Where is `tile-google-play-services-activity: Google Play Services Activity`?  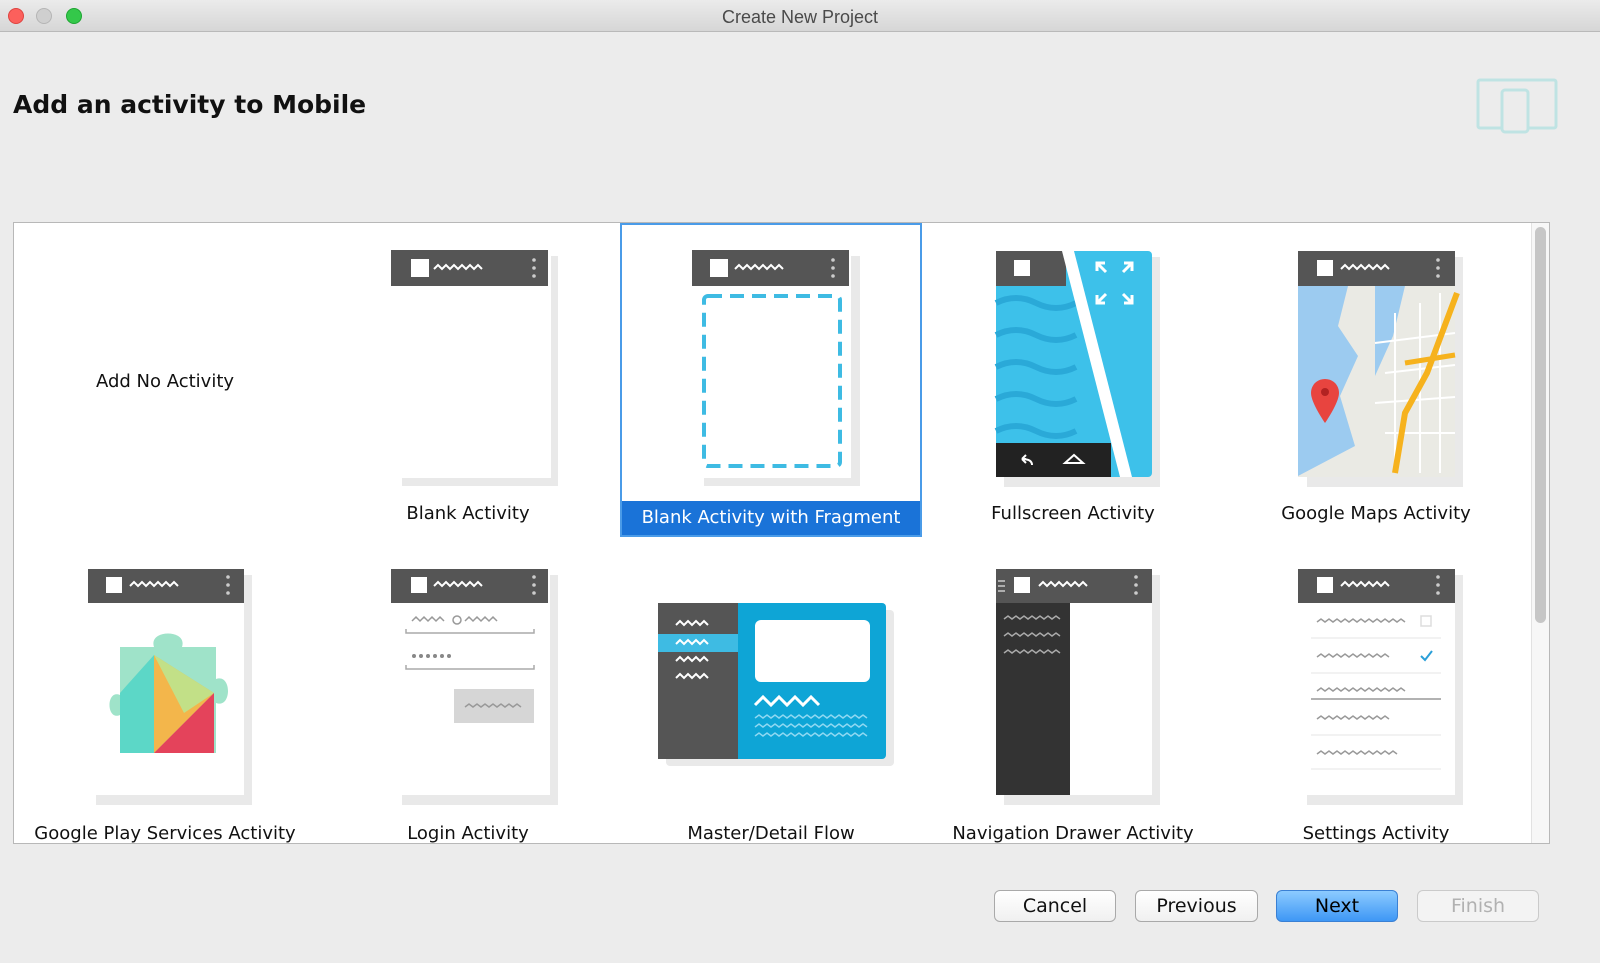 tile-google-play-services-activity: Google Play Services Activity is located at coordinates (165, 693).